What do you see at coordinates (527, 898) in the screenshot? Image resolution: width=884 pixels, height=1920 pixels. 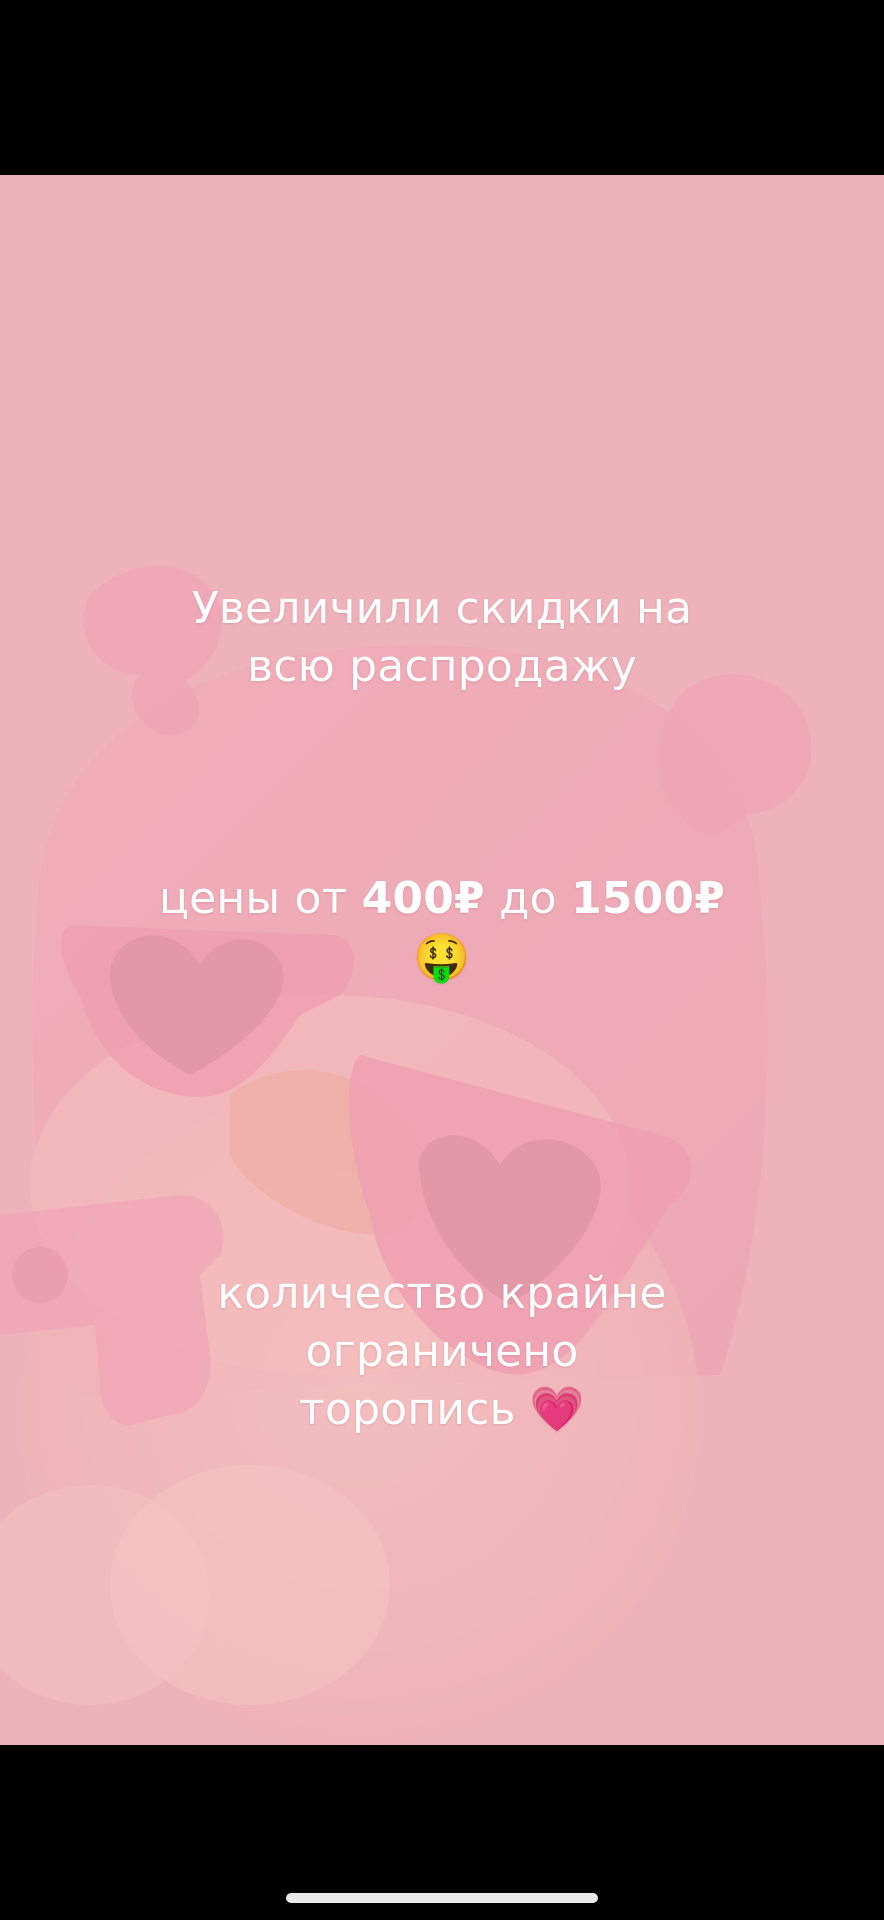 I see `price-mid: до` at bounding box center [527, 898].